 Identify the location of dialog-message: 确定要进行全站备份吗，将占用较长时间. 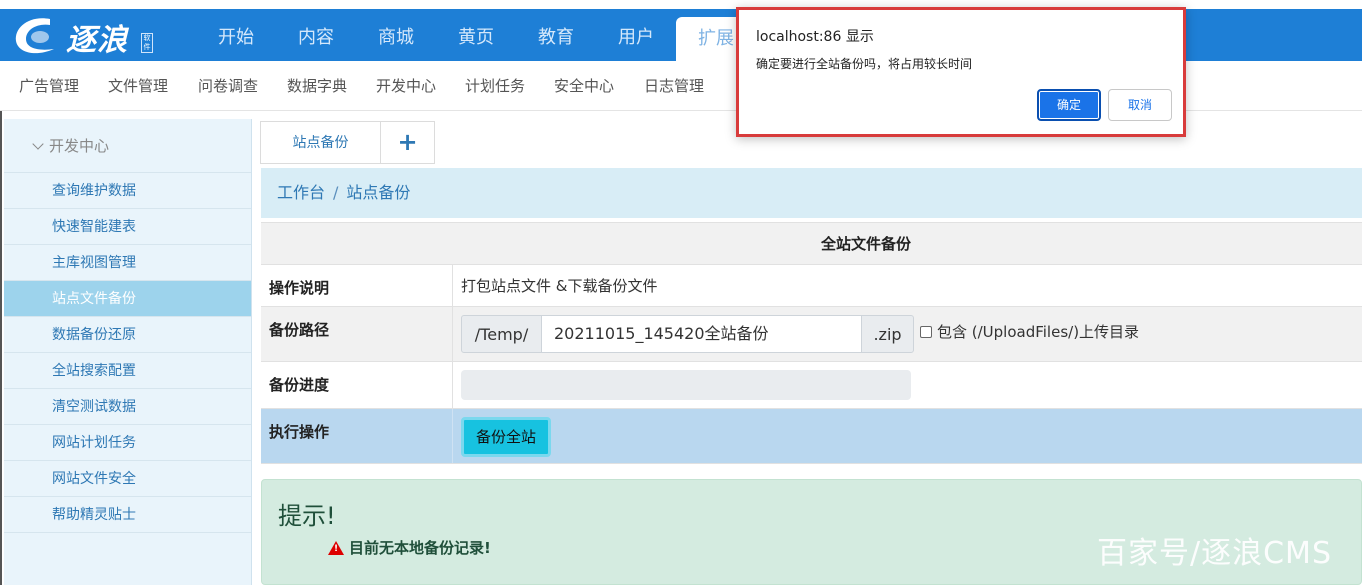
(864, 64).